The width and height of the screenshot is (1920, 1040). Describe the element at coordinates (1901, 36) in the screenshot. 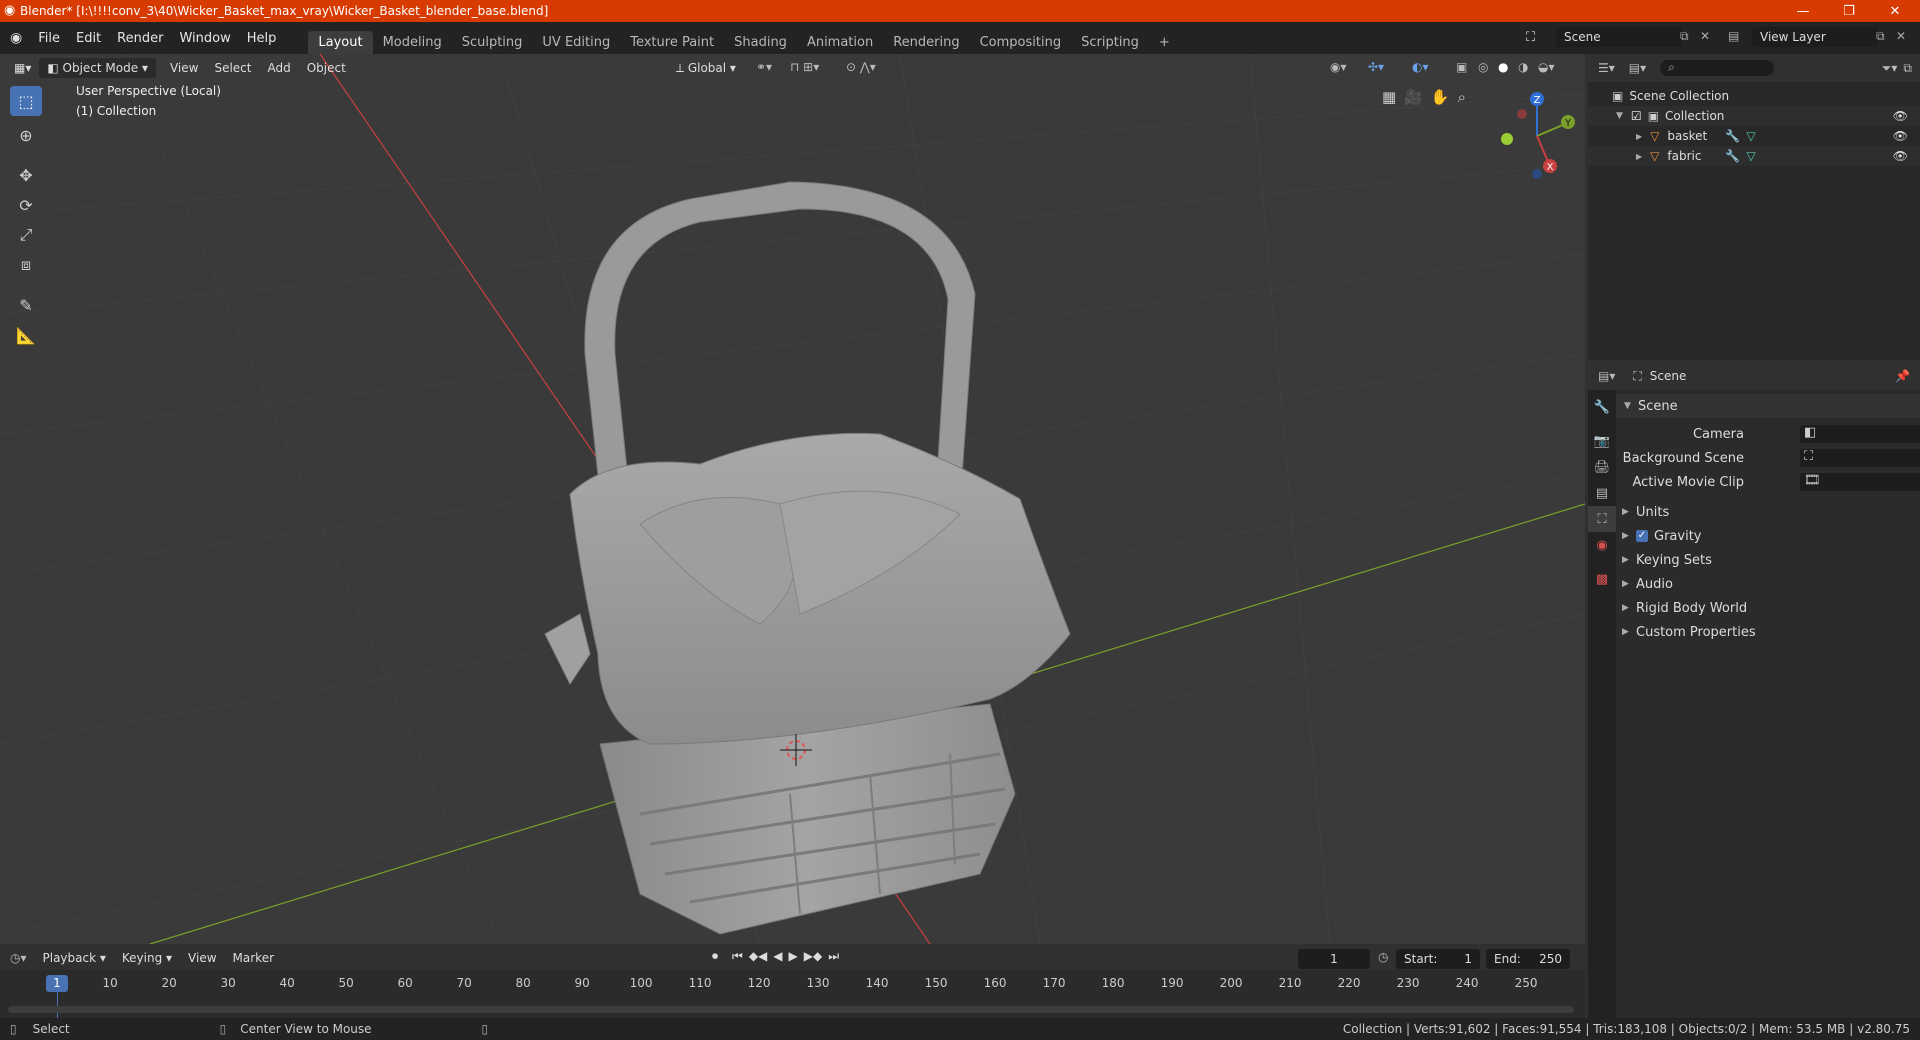

I see `delete-view-layer-icon: ✕` at that location.